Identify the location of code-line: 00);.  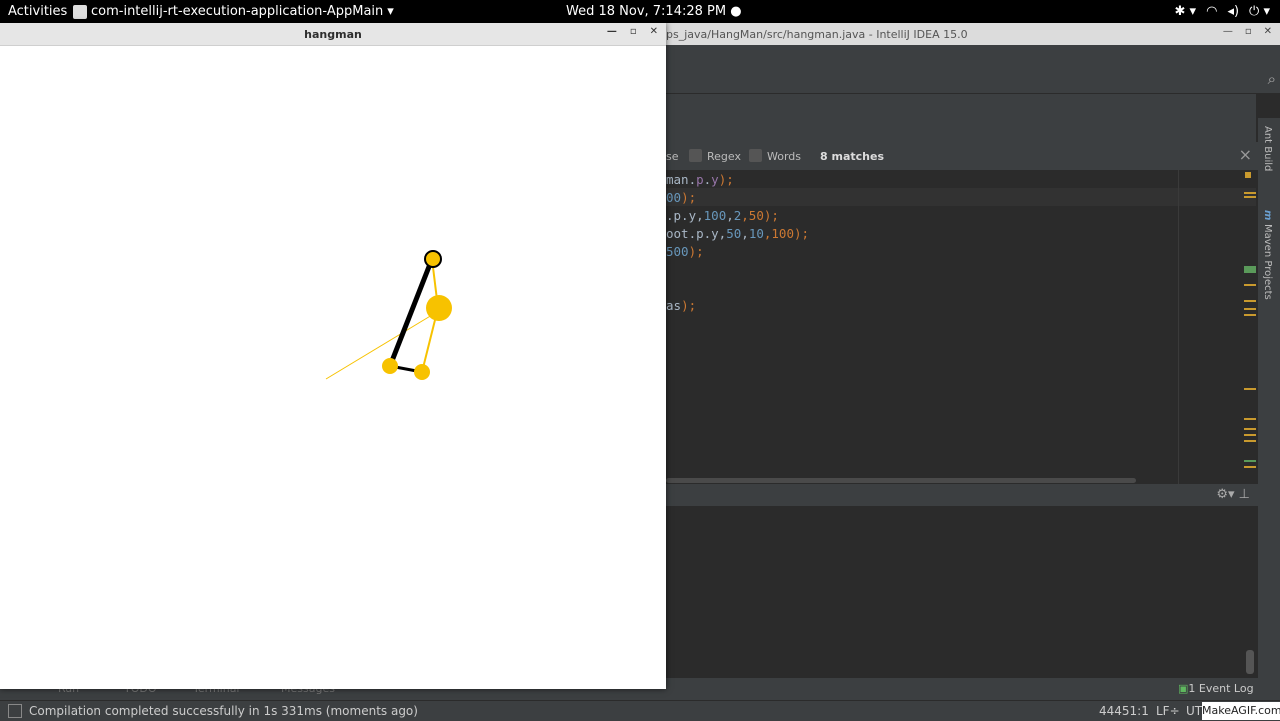
(681, 197).